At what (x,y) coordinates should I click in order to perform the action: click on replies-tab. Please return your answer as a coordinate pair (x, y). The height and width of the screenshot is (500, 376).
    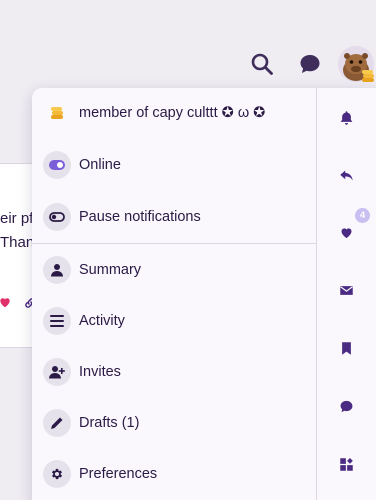
    Looking at the image, I should click on (346, 175).